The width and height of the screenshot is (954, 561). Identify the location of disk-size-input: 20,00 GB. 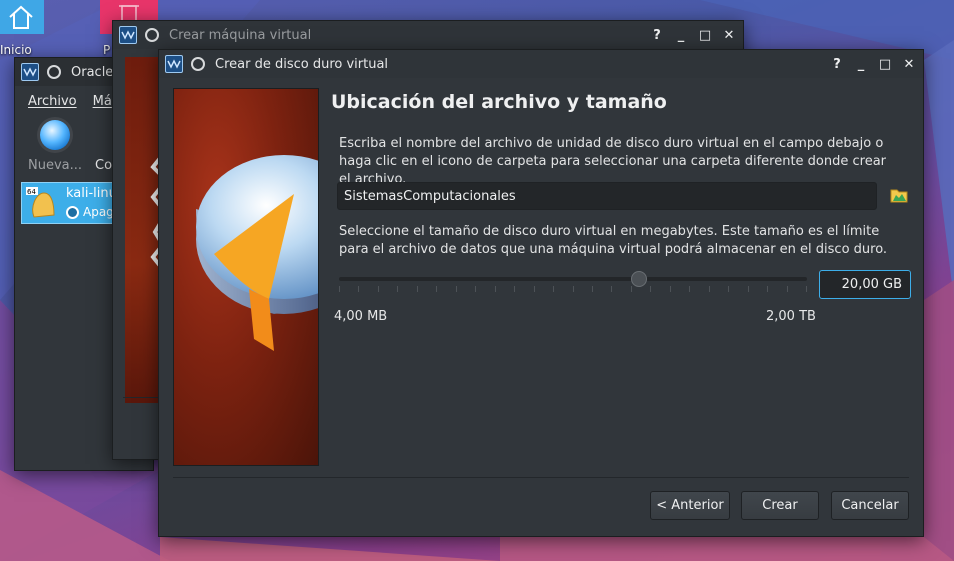
(865, 284).